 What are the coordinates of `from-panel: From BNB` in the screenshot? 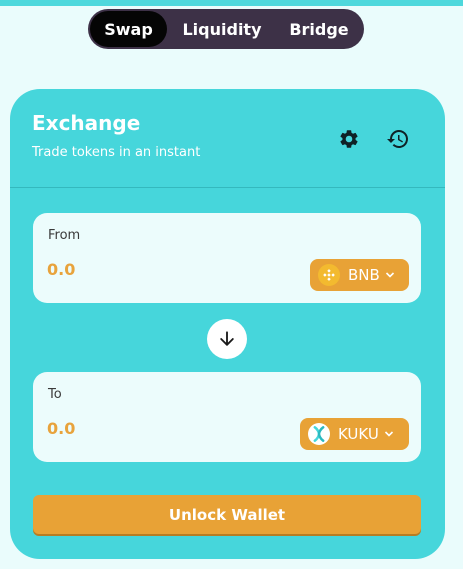 It's located at (227, 258).